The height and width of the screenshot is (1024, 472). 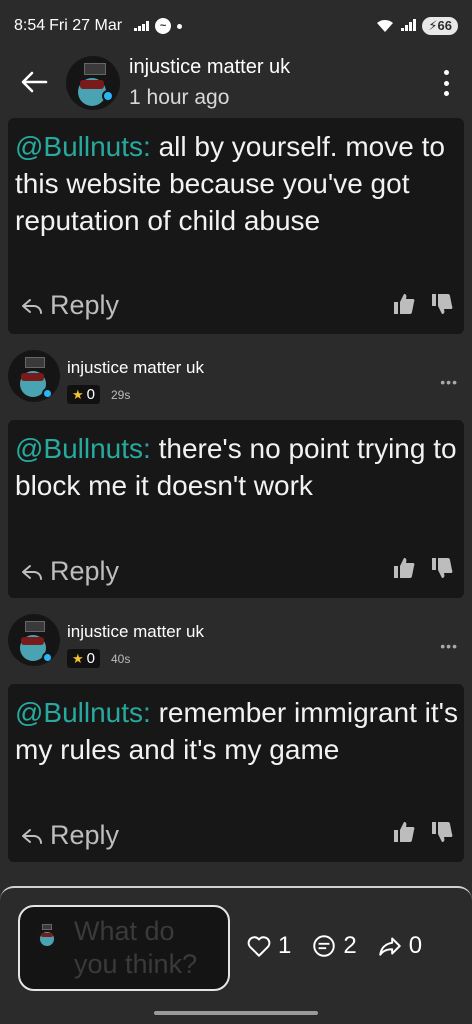 I want to click on share-button: 0, so click(x=399, y=946).